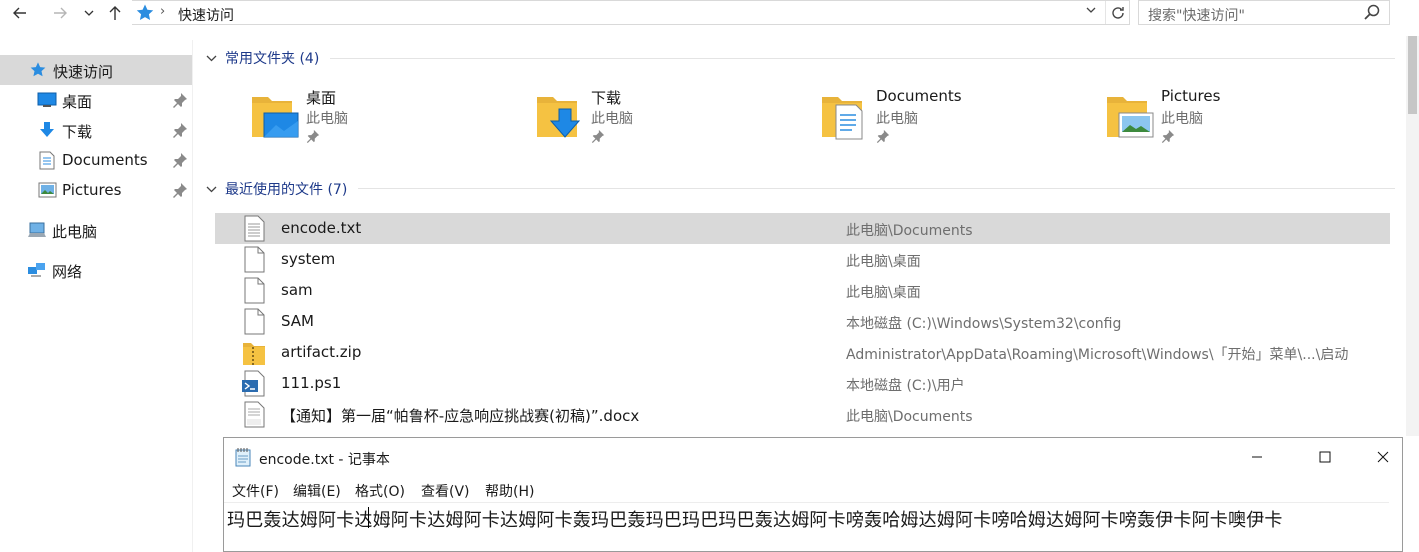  Describe the element at coordinates (1372, 12) in the screenshot. I see `search-icon` at that location.